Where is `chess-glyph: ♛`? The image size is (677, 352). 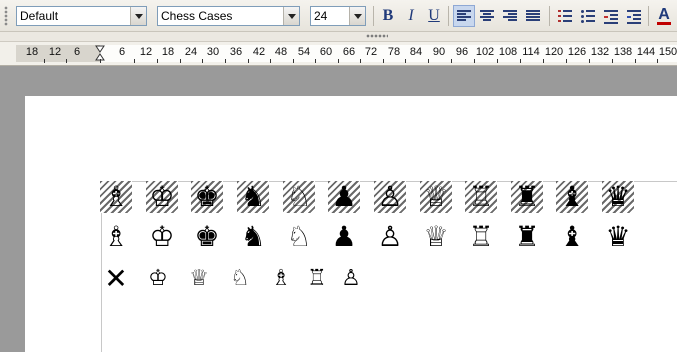 chess-glyph: ♛ is located at coordinates (618, 237).